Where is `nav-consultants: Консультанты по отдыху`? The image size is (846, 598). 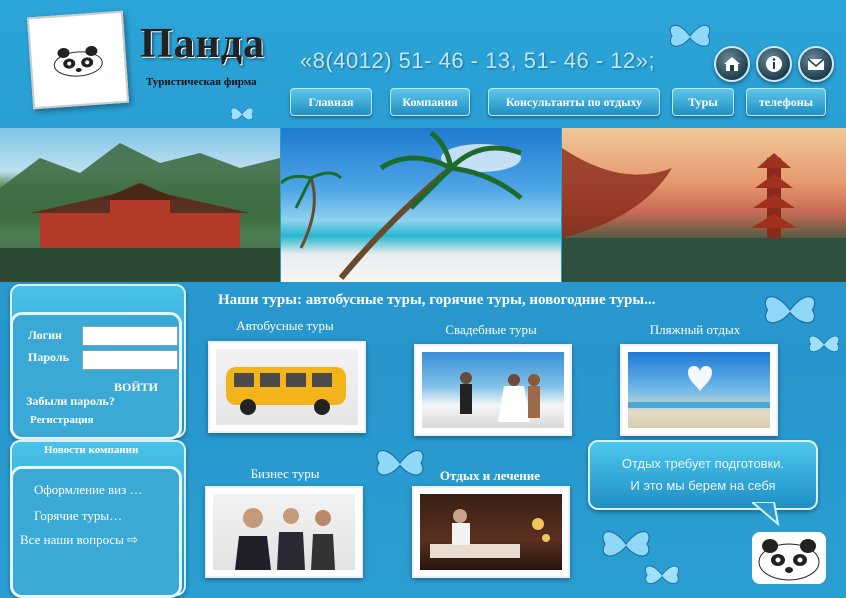
nav-consultants: Консультанты по отдыху is located at coordinates (574, 102).